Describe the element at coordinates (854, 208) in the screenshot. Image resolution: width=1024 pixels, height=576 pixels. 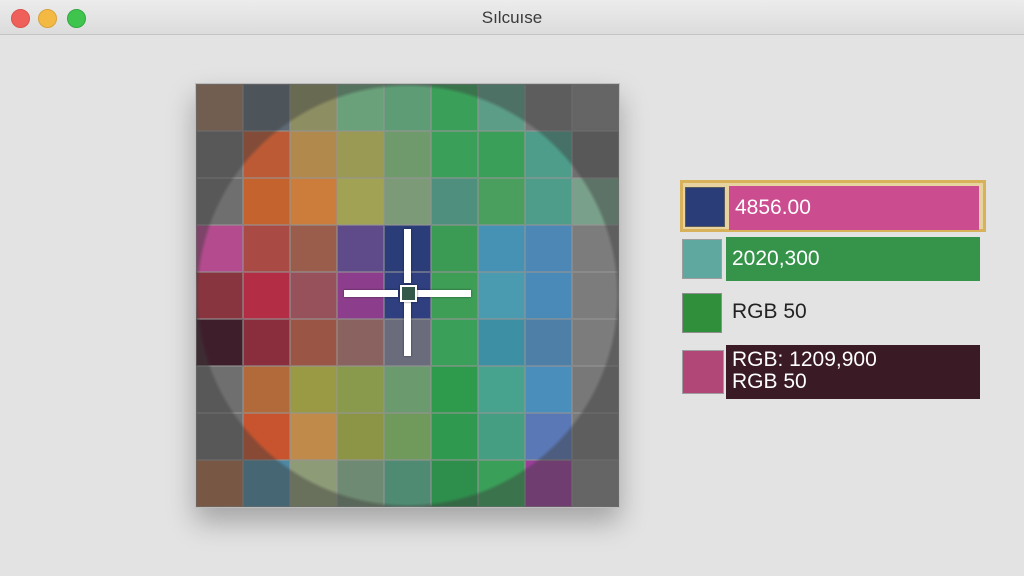
I see `color-value: 4856.00` at that location.